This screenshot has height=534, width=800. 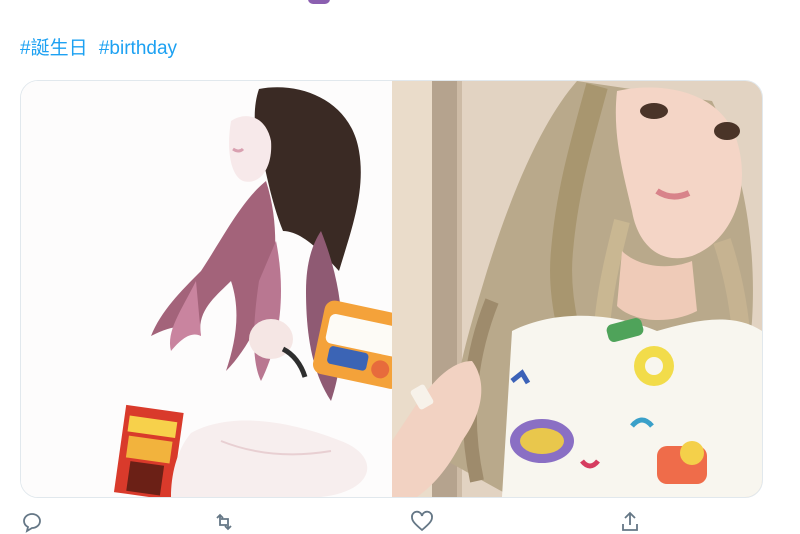 I want to click on retweet-icon, so click(x=224, y=522).